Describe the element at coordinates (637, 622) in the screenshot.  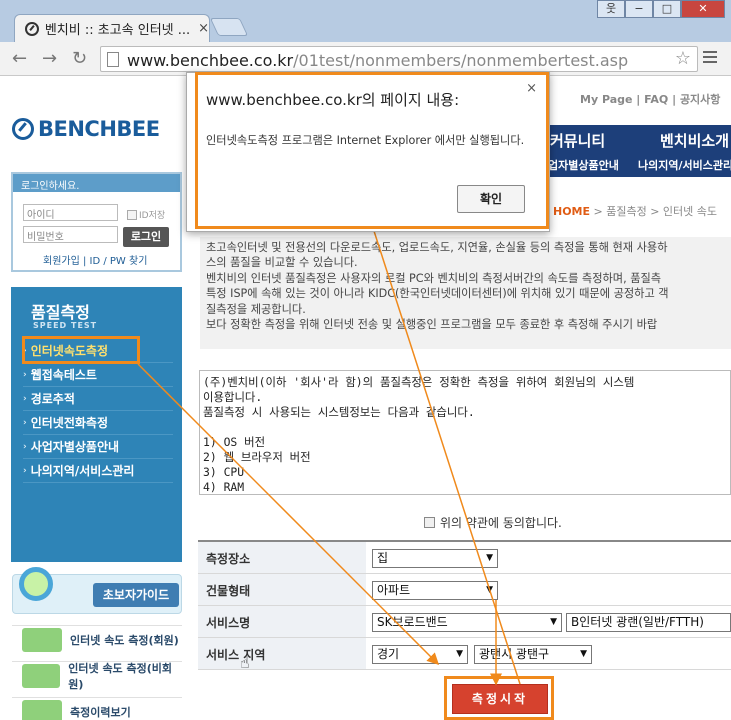
I see `service-plan-value: B인터넷 광랜(일반/FTTH)` at that location.